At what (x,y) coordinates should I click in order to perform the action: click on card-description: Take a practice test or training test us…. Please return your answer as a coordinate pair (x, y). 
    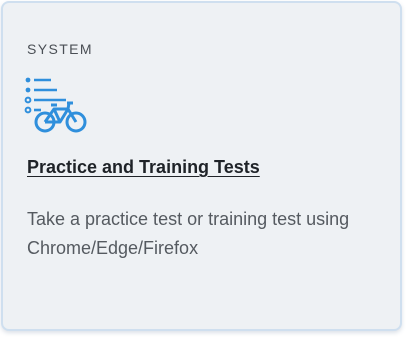
    Looking at the image, I should click on (188, 233).